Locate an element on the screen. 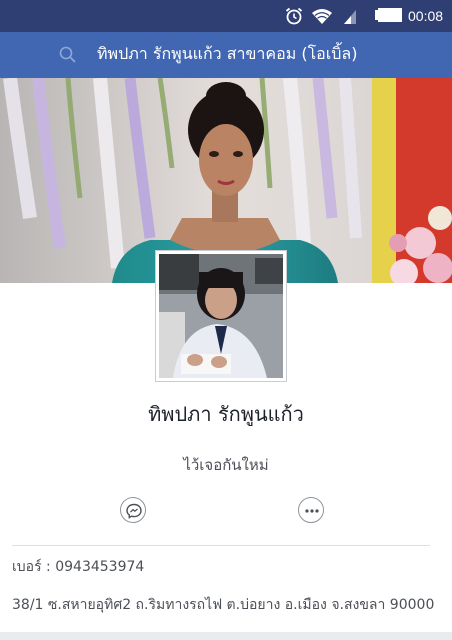  profile-picture-image is located at coordinates (221, 316).